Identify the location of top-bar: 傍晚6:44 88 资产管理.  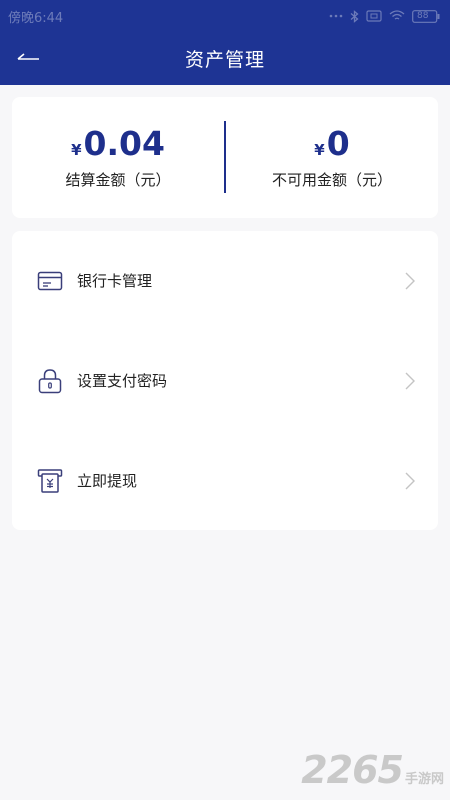
(225, 42).